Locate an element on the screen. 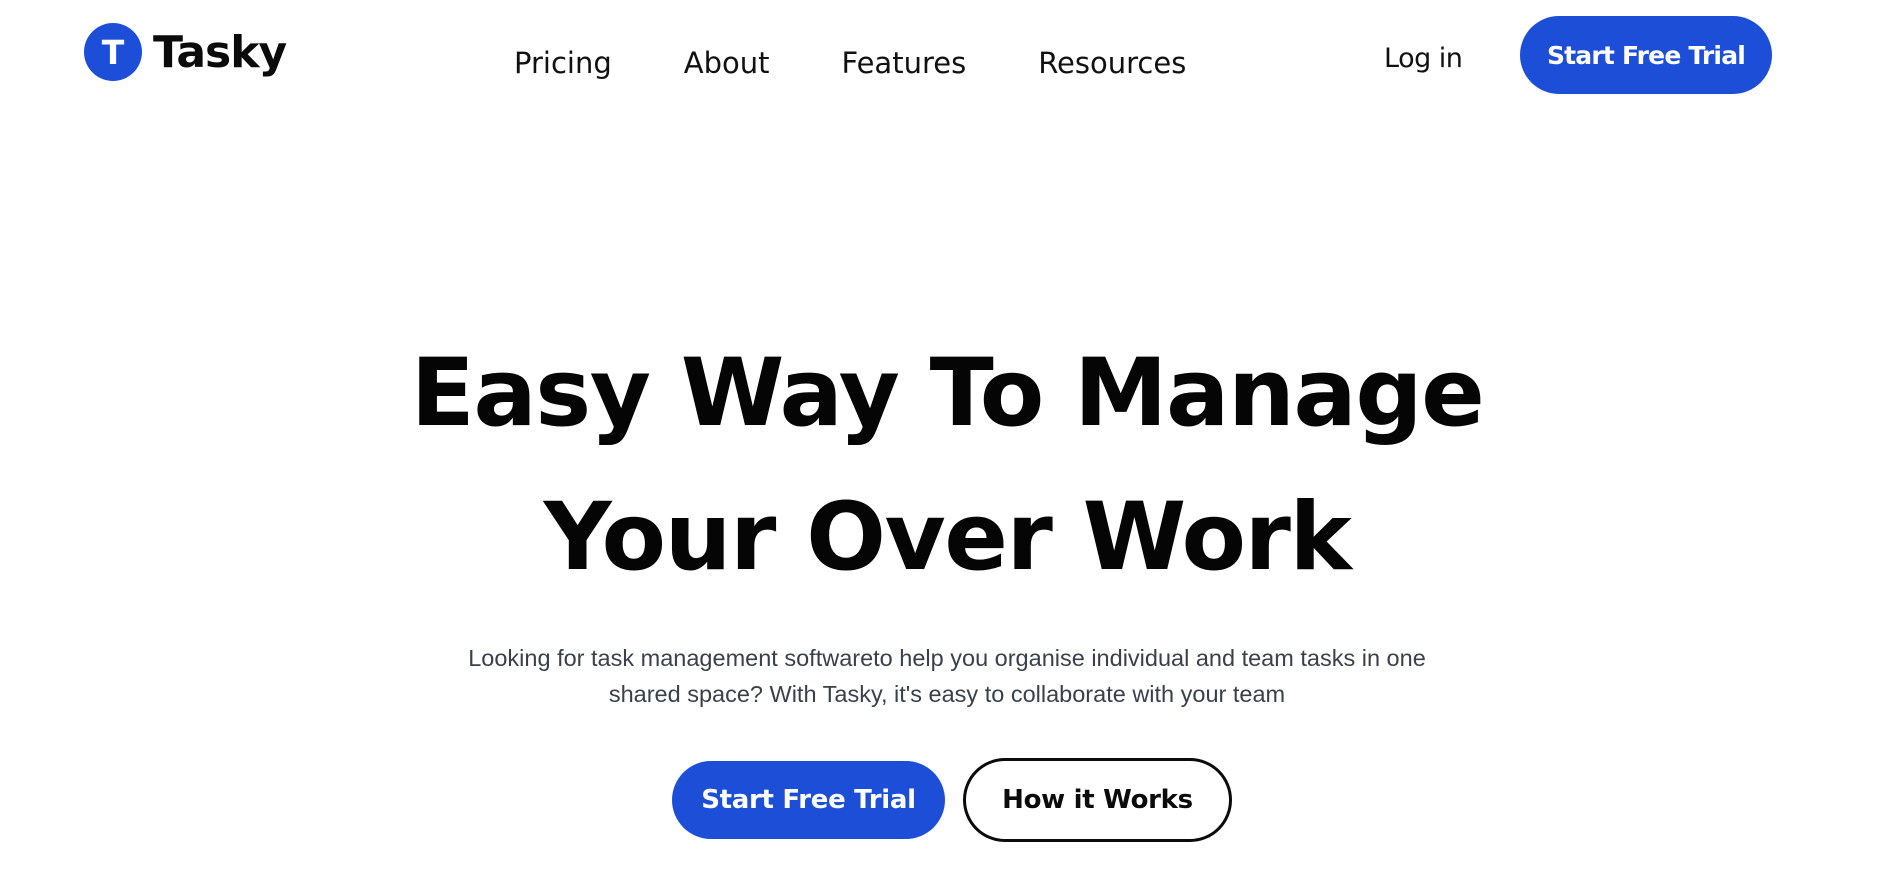 This screenshot has height=892, width=1894. header-start-trial-button: Start Free Trial is located at coordinates (1646, 55).